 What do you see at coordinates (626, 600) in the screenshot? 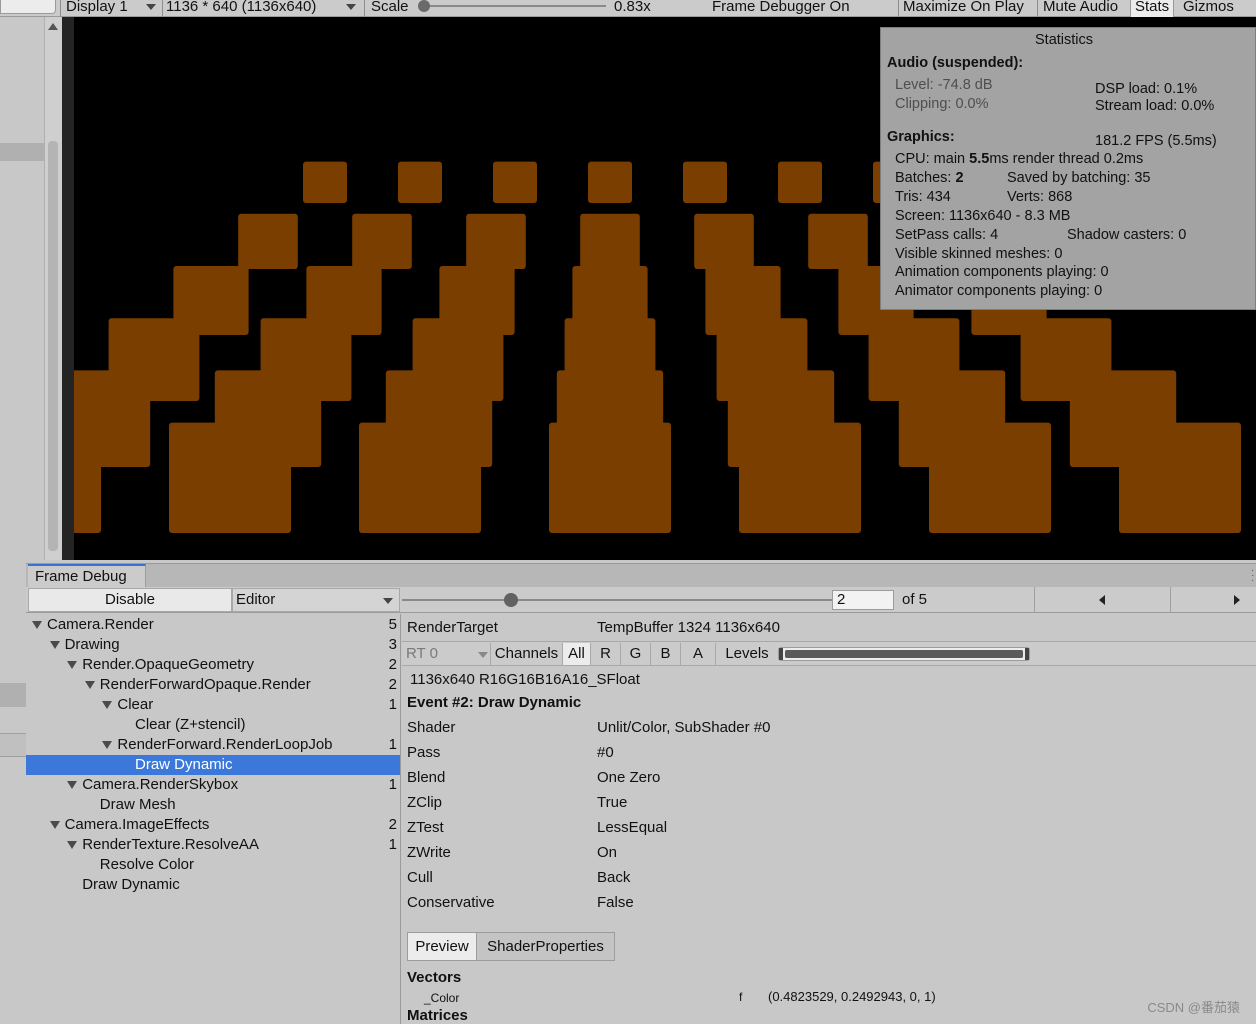
I see `event-slider-track` at bounding box center [626, 600].